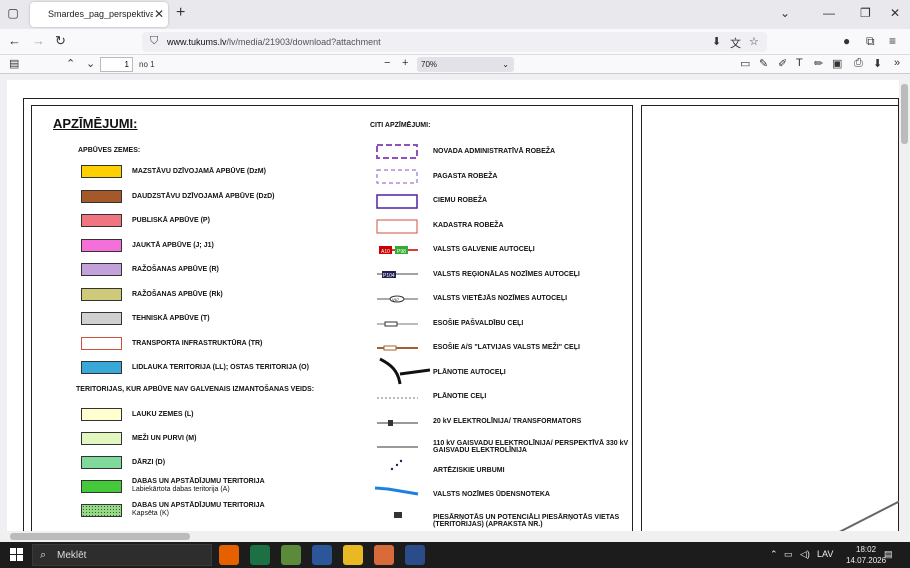 The image size is (910, 568). I want to click on tray-chevron-icon: ⌃, so click(774, 554).